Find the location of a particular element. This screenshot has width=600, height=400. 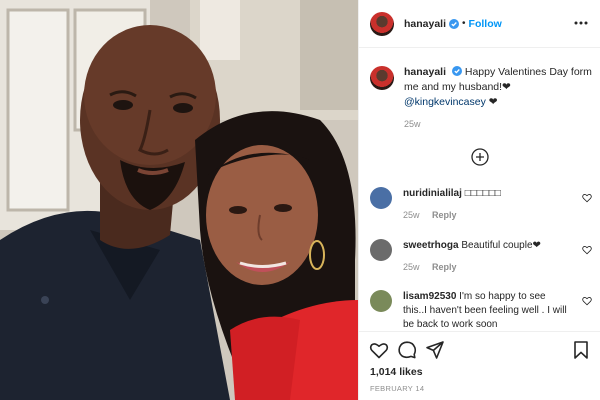

post-header: hanayali • Follow is located at coordinates (479, 24).